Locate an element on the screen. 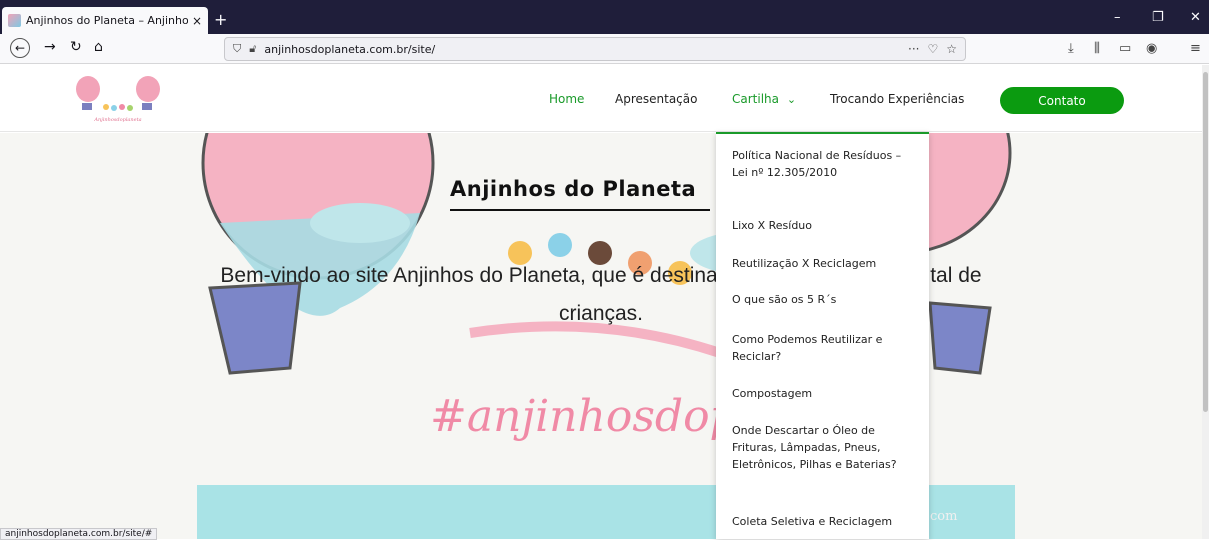 Image resolution: width=1209 pixels, height=540 pixels. sidebar-icon: ▭ is located at coordinates (1125, 48).